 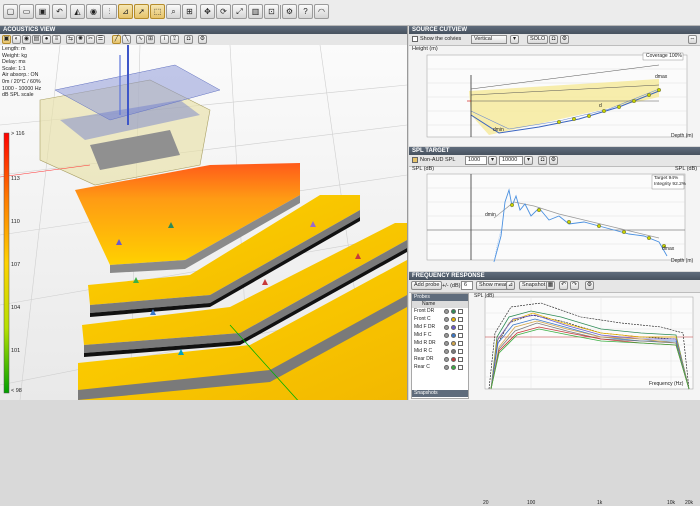 I want to click on sources-button: ◉, so click(x=26, y=39).